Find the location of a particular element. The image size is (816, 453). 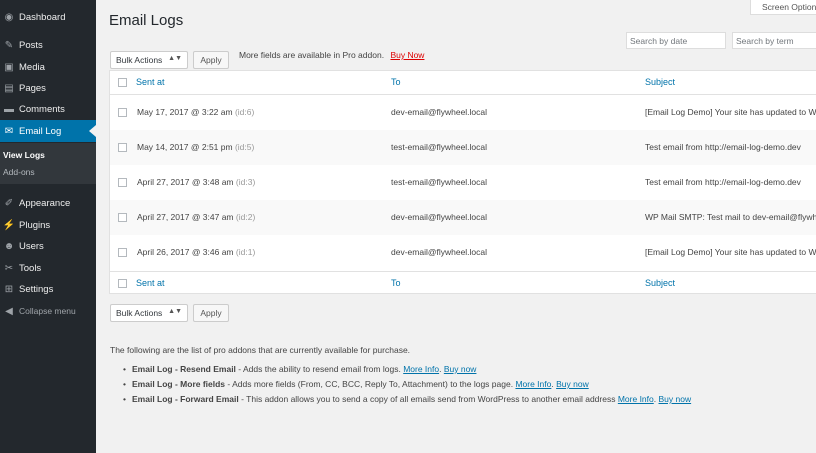

screen-options-button: Screen Options is located at coordinates (783, 7).